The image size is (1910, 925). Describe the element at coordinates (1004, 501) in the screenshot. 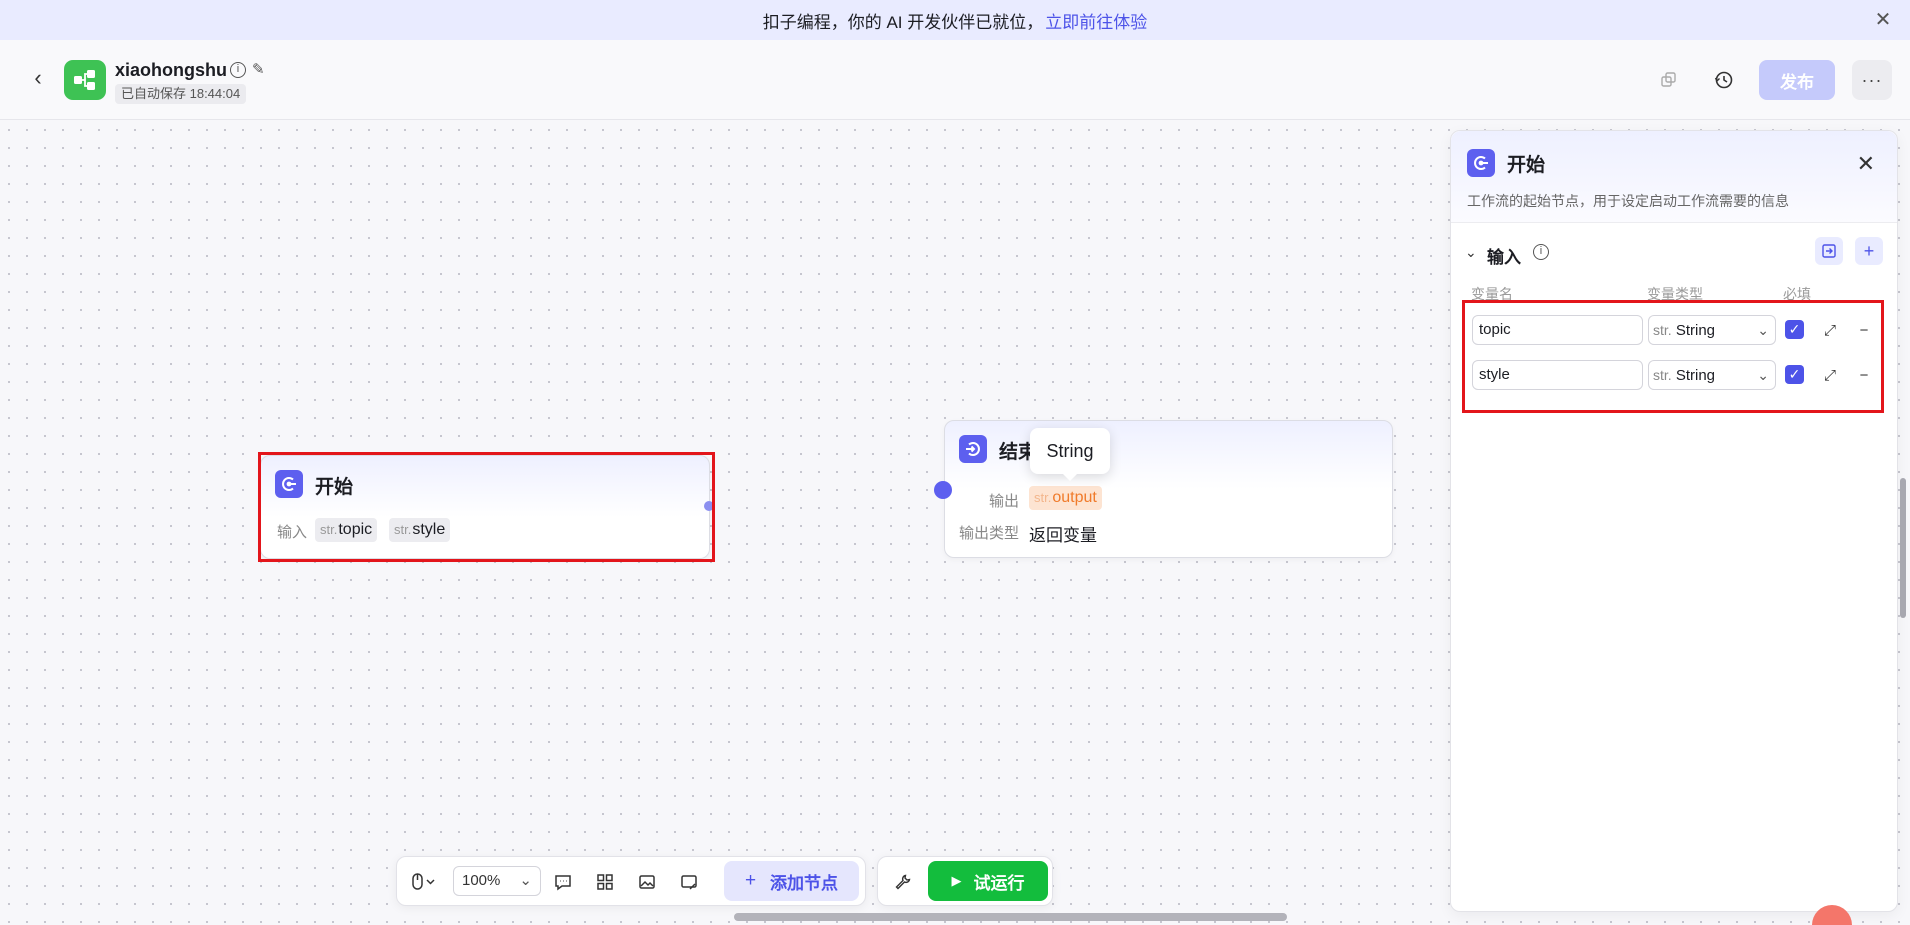

I see `end-node-output-label: 输出` at that location.